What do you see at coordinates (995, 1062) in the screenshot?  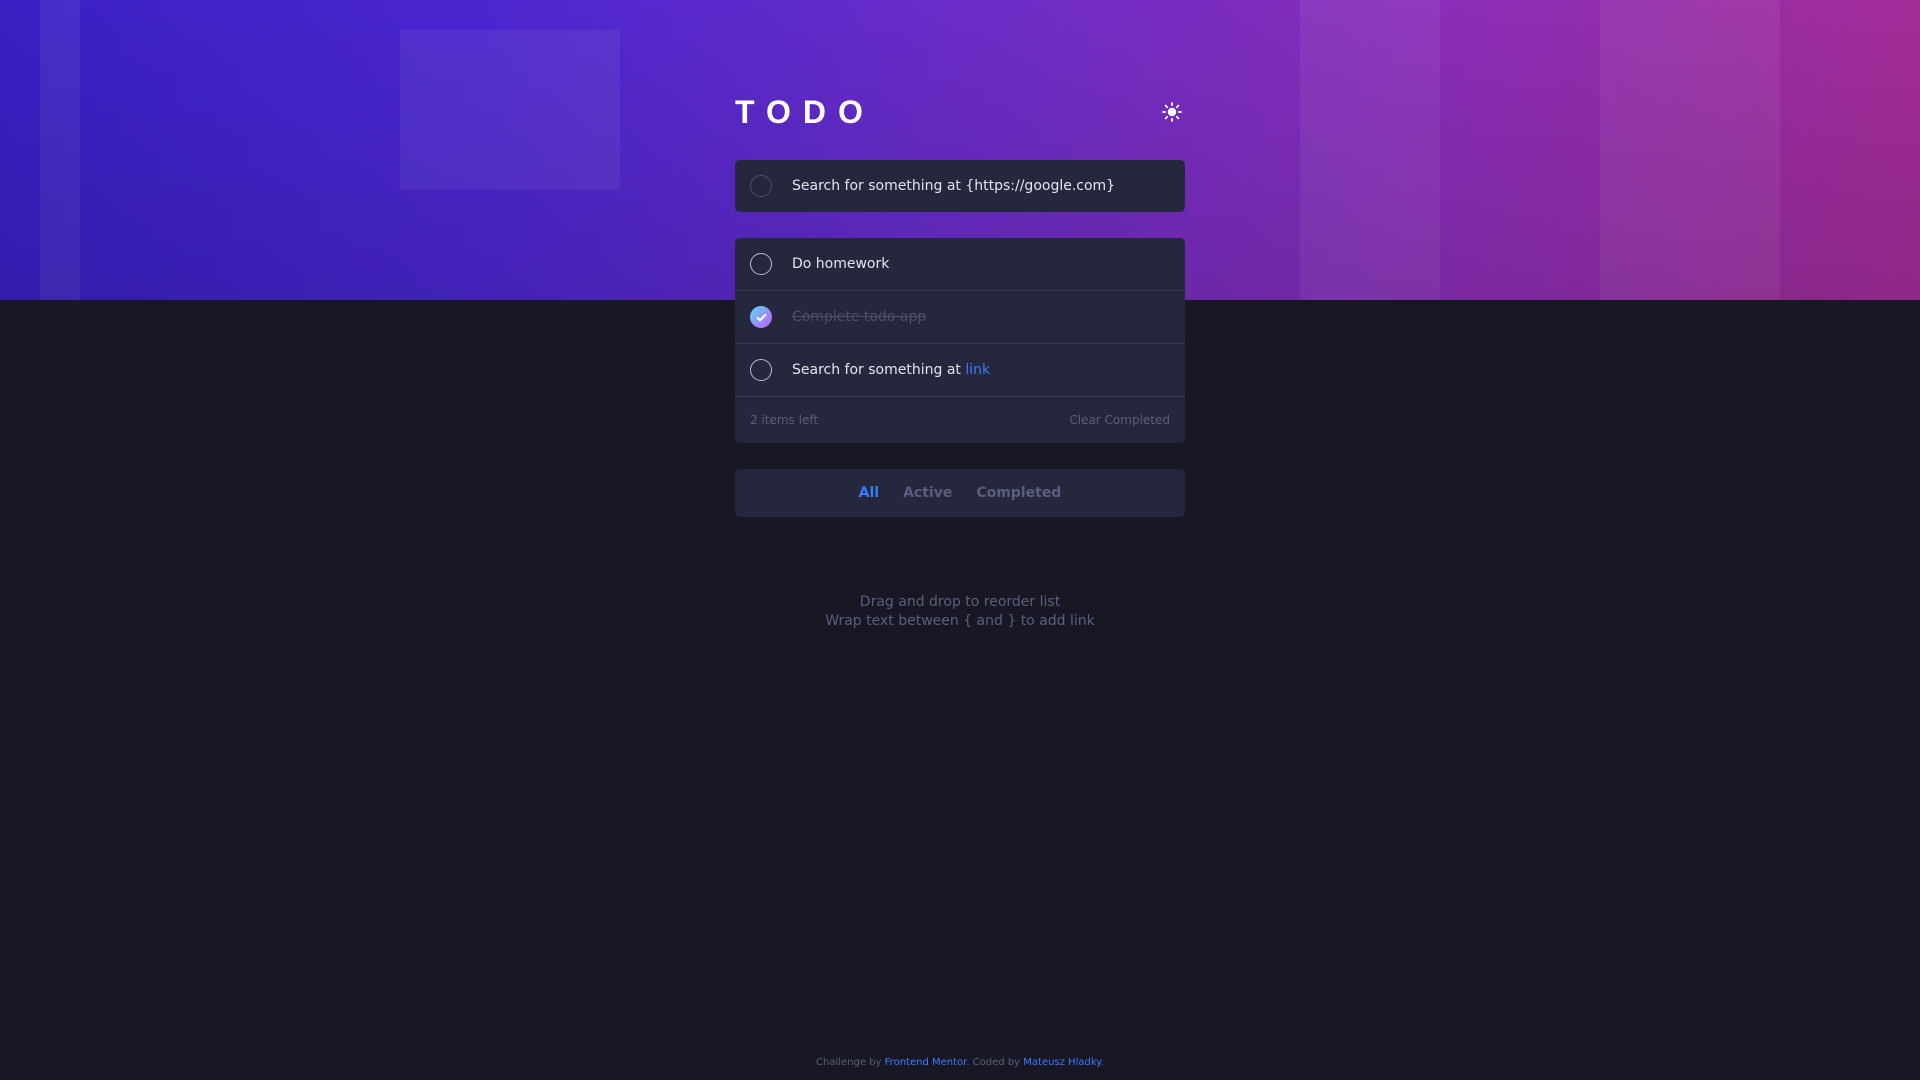 I see `attribution-middle: . Coded by` at bounding box center [995, 1062].